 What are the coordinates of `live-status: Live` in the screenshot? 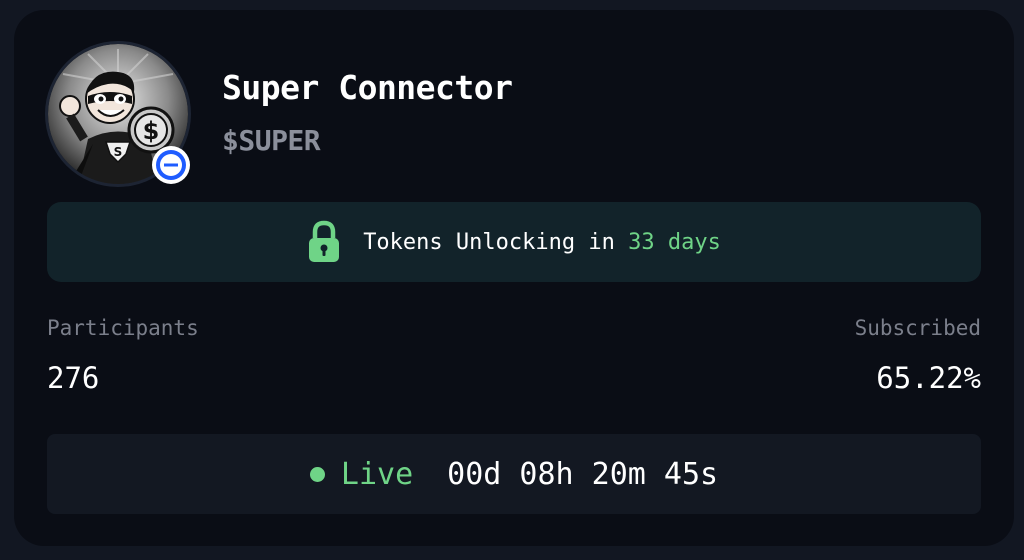 It's located at (377, 474).